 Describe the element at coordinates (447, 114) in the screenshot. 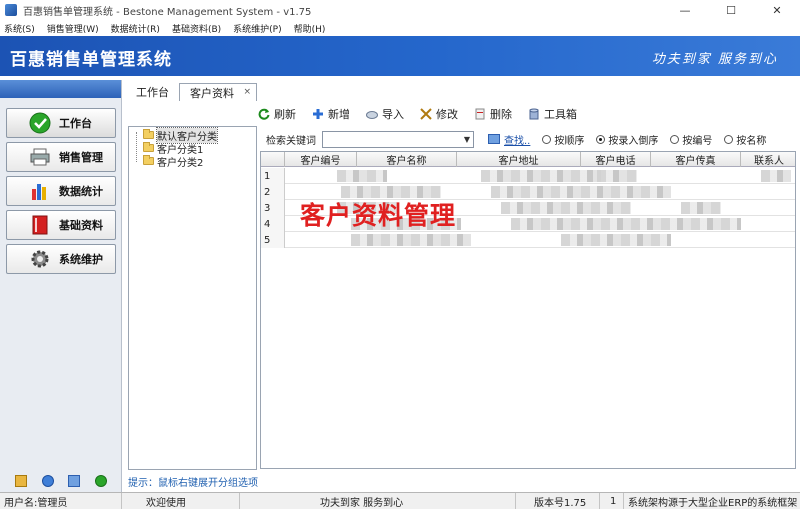

I see `edit-label: 修改` at that location.